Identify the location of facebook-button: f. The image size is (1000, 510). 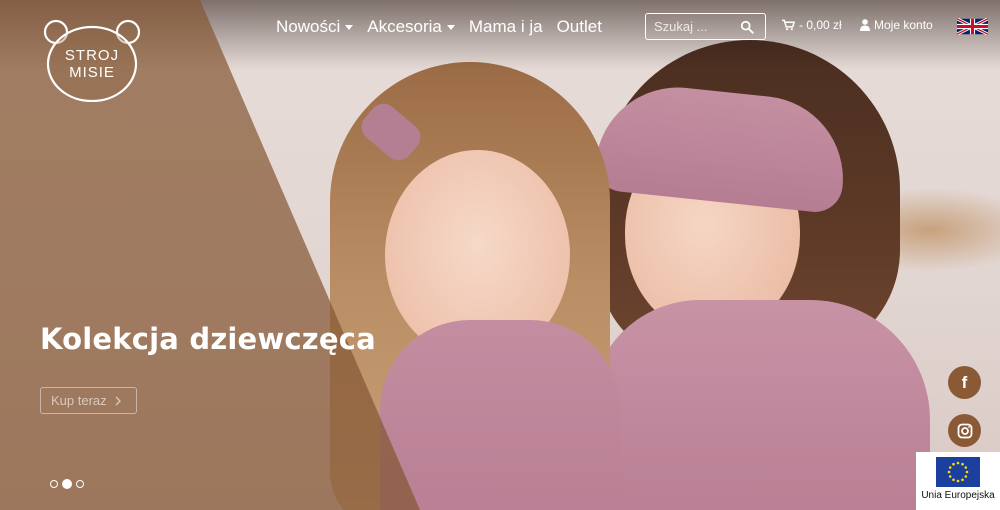
(964, 382).